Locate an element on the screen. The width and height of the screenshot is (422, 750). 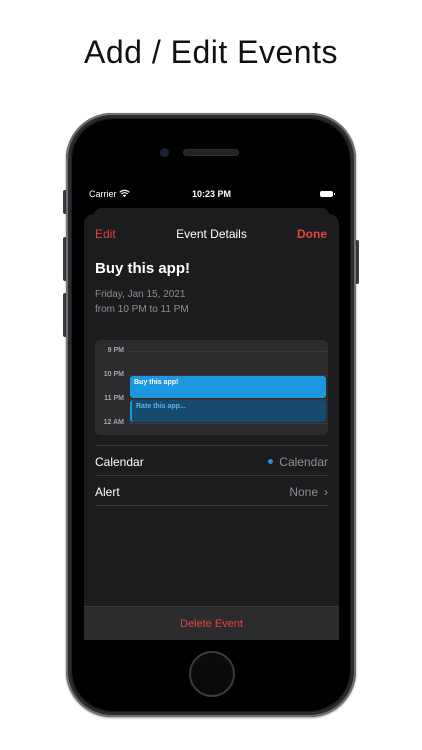
hour-row: 12 AM is located at coordinates (211, 422).